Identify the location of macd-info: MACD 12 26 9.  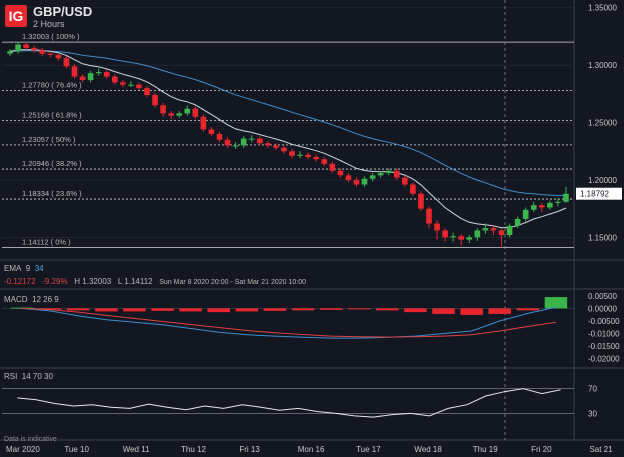
(31, 299).